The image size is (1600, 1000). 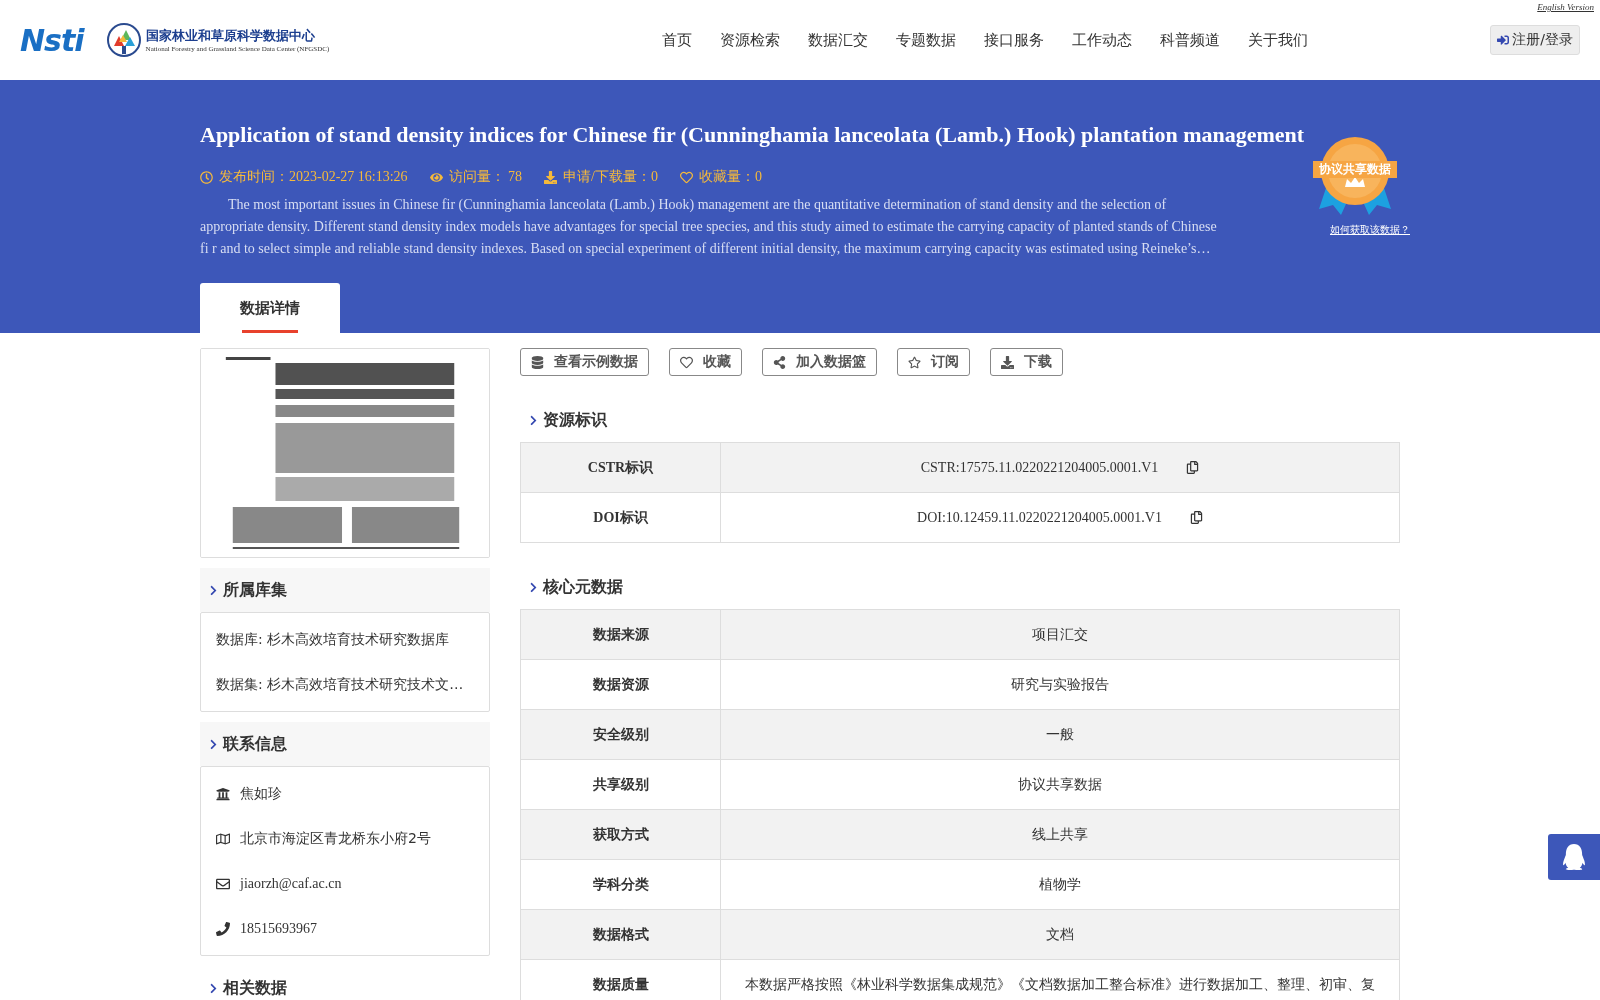 I want to click on table-cell: 学科分类, so click(x=621, y=884).